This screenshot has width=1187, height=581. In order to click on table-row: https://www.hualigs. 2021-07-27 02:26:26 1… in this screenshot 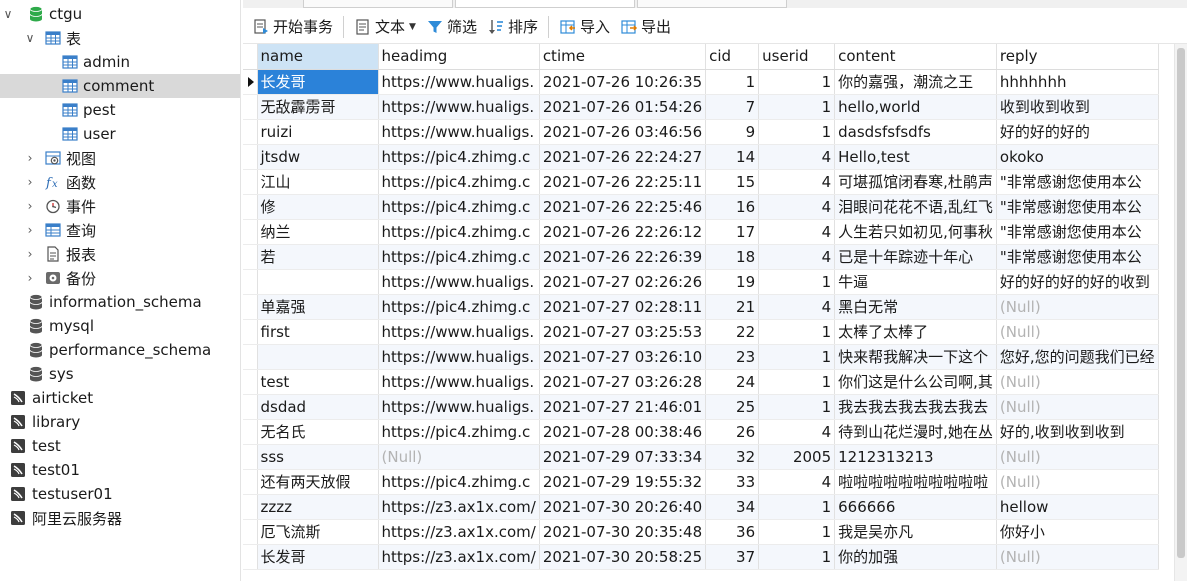, I will do `click(701, 282)`.